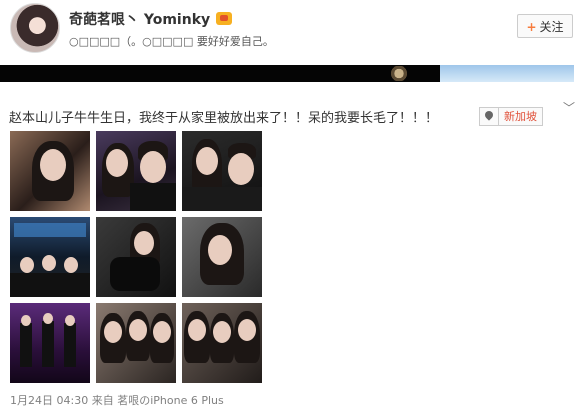  I want to click on location-link: 新加坡, so click(521, 116).